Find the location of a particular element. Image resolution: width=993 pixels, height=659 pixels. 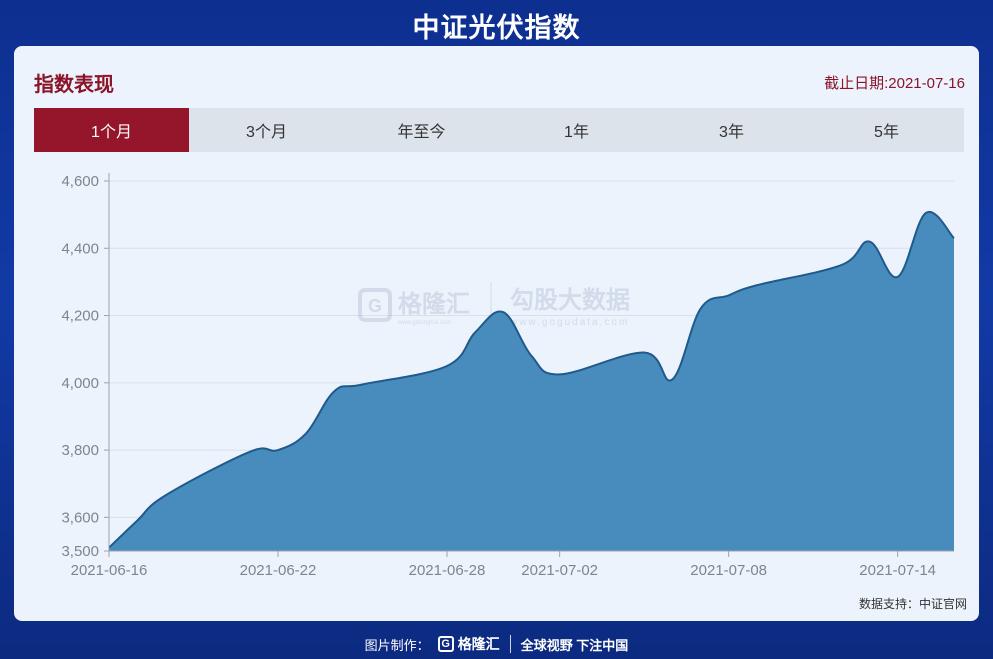

y-tick-label: 4,000 is located at coordinates (80, 383).